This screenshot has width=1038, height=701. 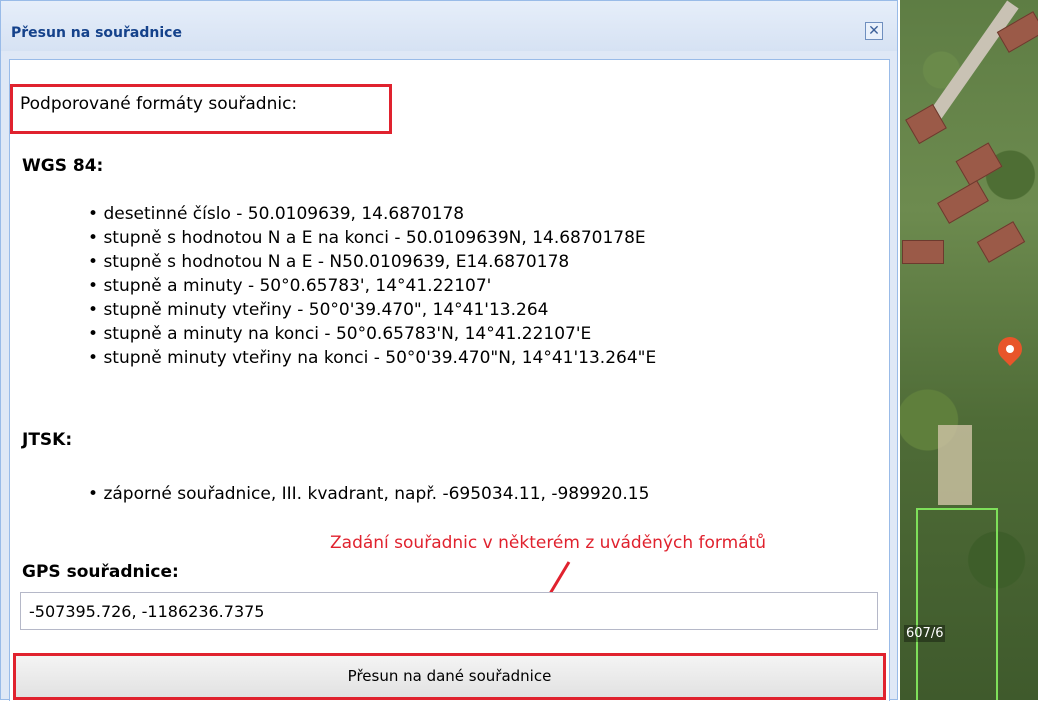 I want to click on map-field, so click(x=955, y=465).